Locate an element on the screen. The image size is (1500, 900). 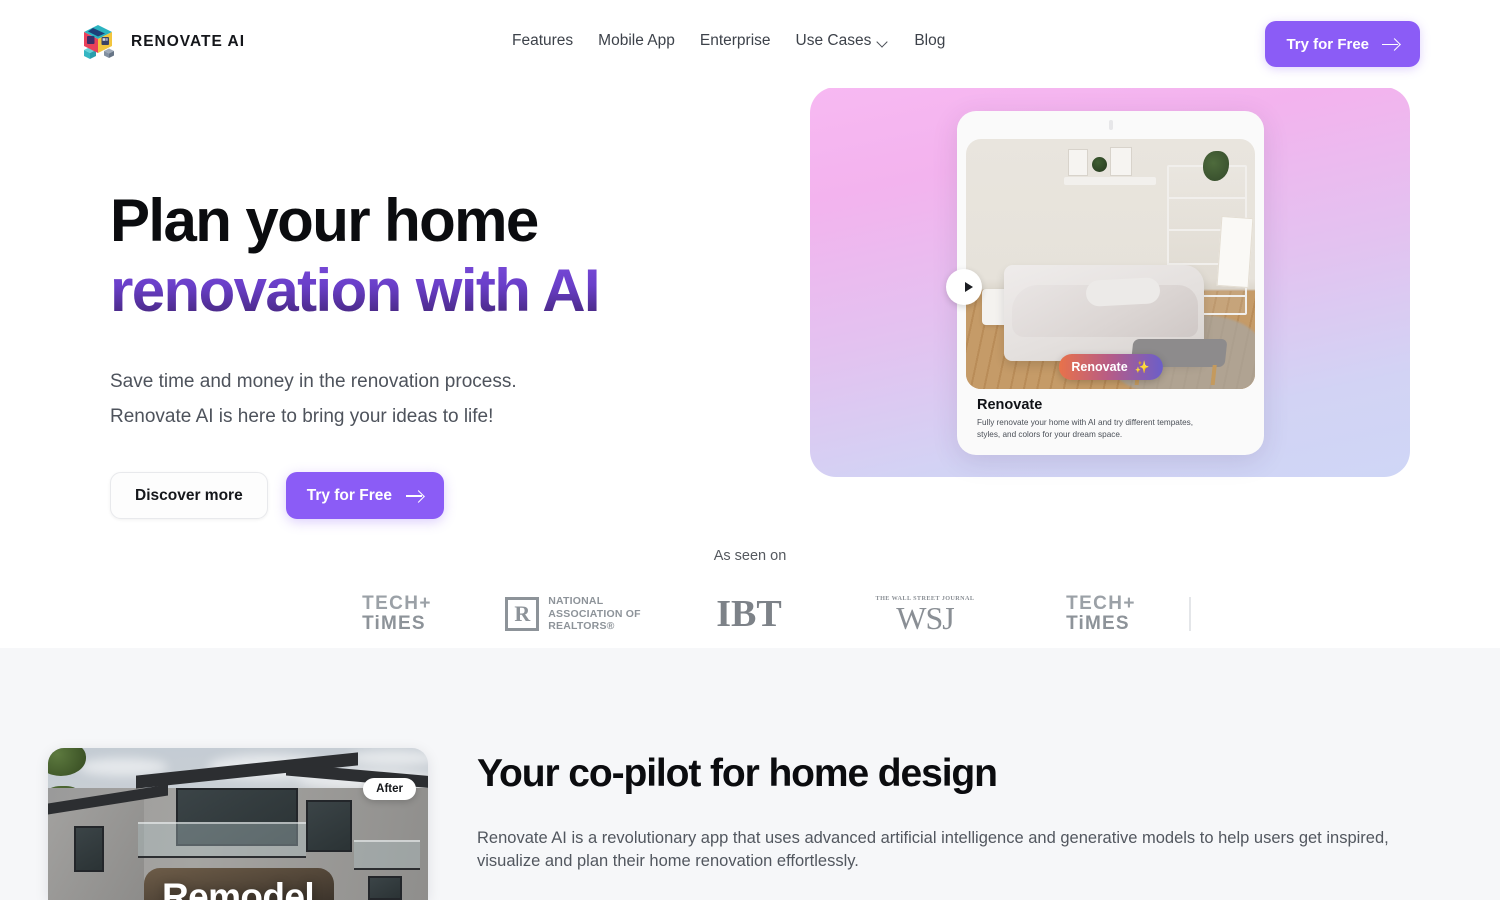
play-icon is located at coordinates (969, 287).